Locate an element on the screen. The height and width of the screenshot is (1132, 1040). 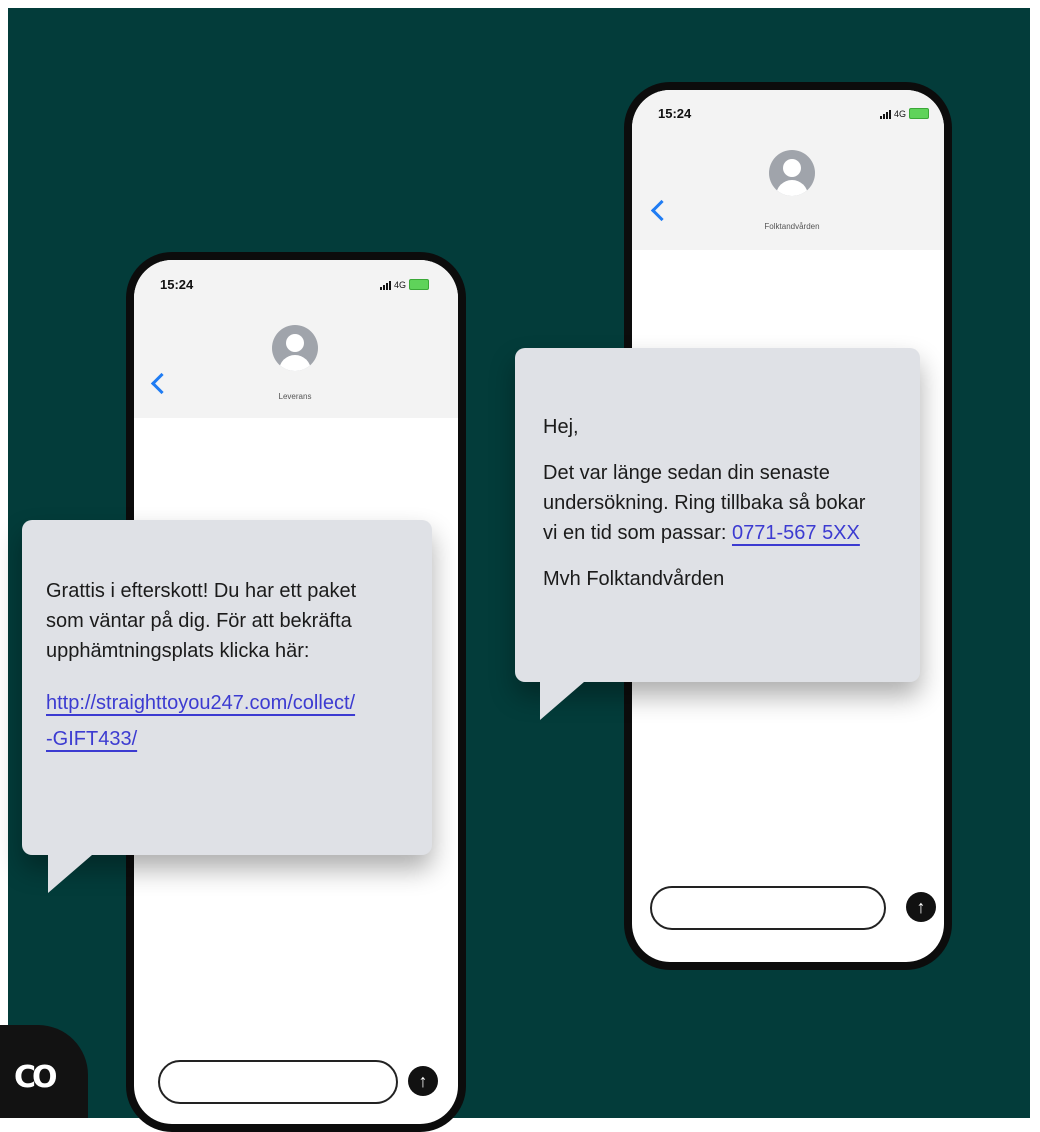
message-text-line: Grattis i efterskott! Du har ett paket is located at coordinates (201, 591).